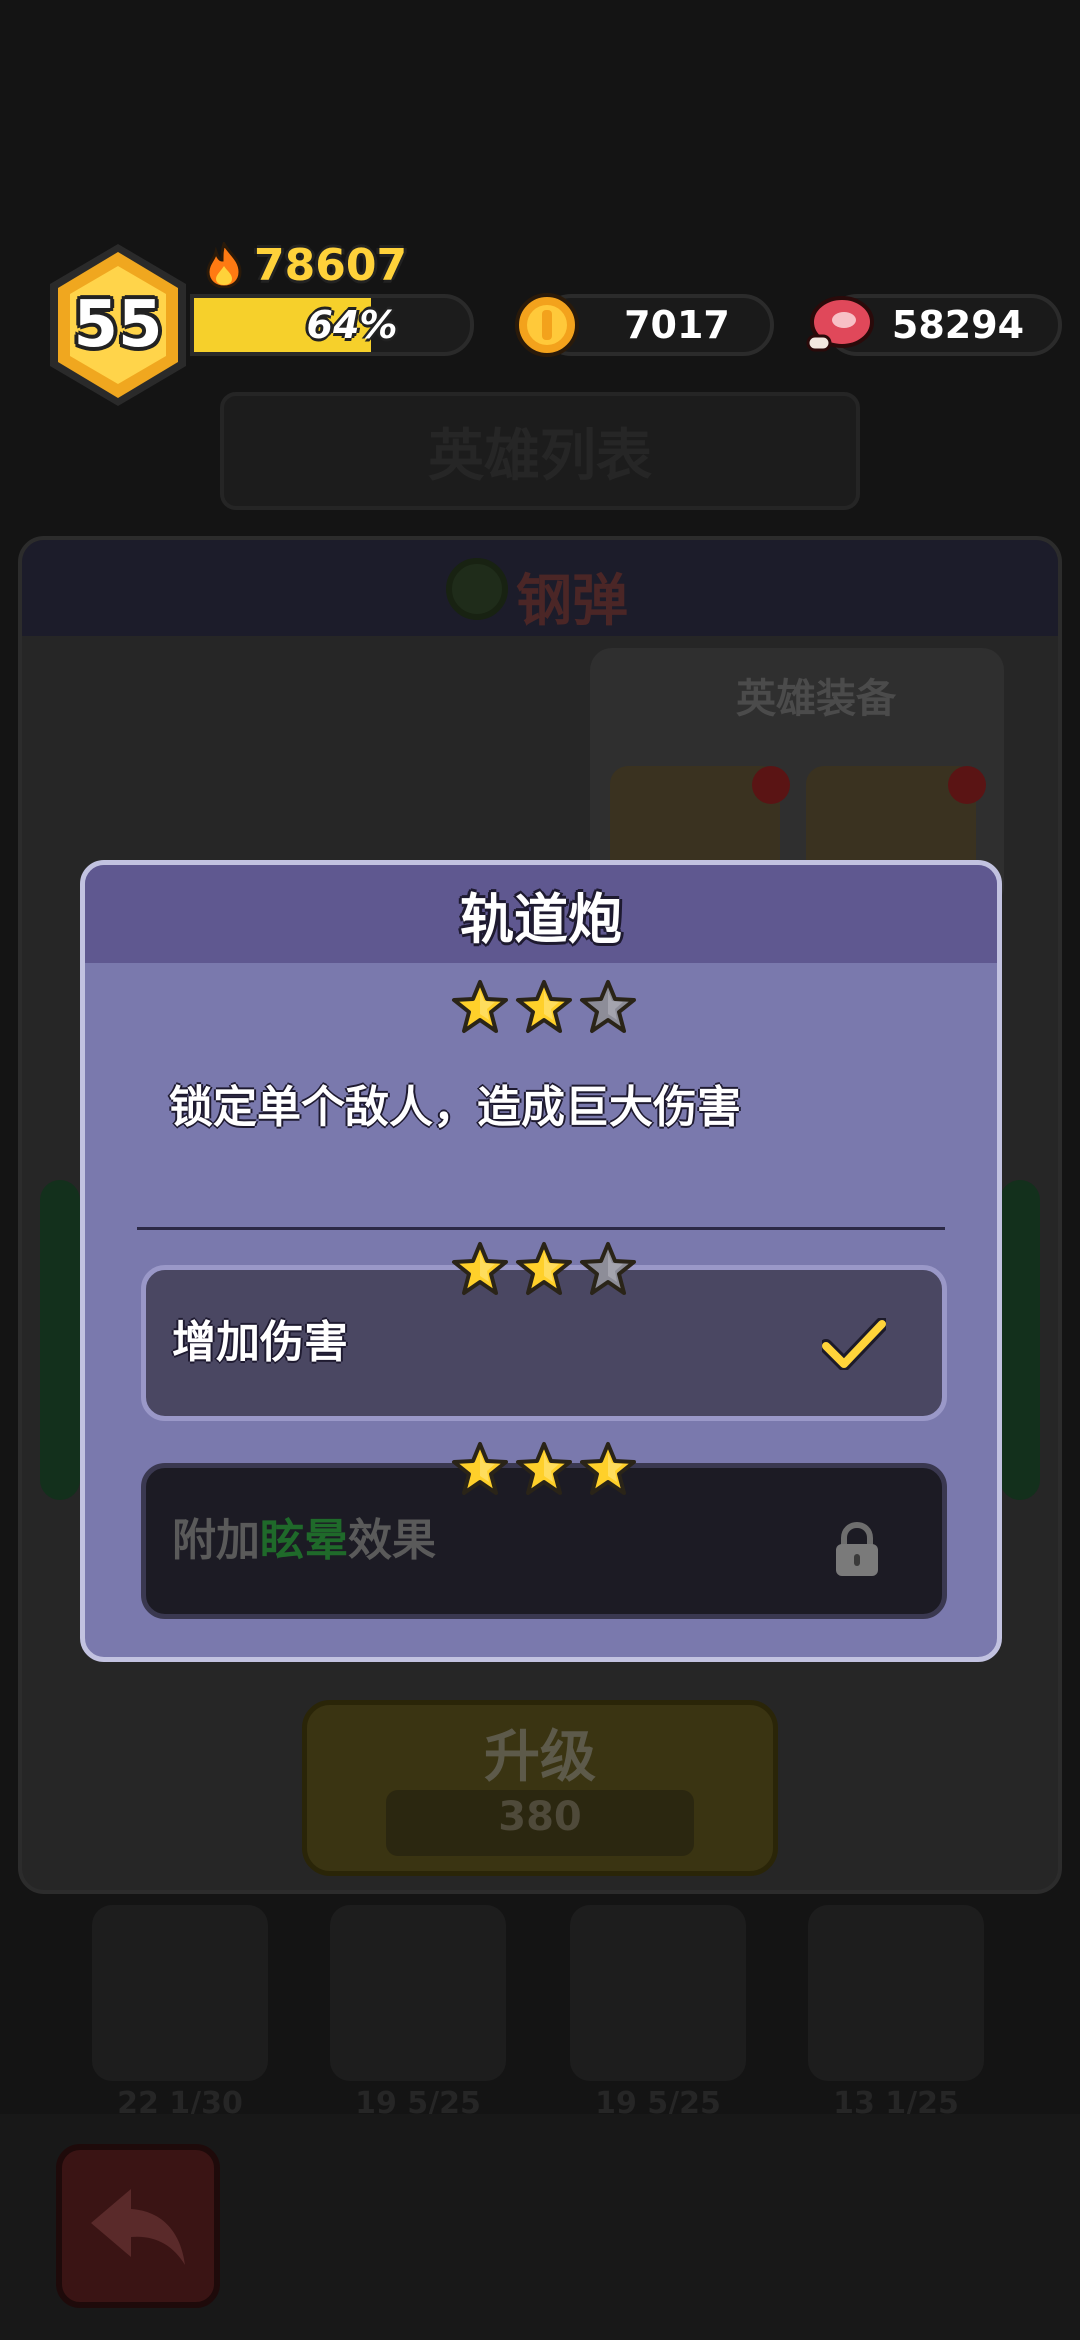 The image size is (1080, 2340). Describe the element at coordinates (260, 1342) in the screenshot. I see `option-label: 增加伤害` at that location.